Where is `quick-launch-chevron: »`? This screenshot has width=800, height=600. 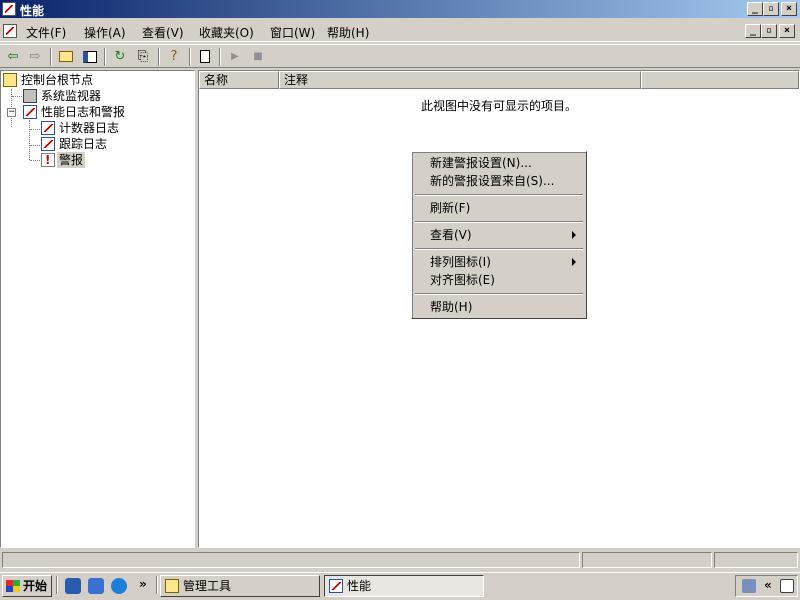
quick-launch-chevron: » is located at coordinates (143, 584).